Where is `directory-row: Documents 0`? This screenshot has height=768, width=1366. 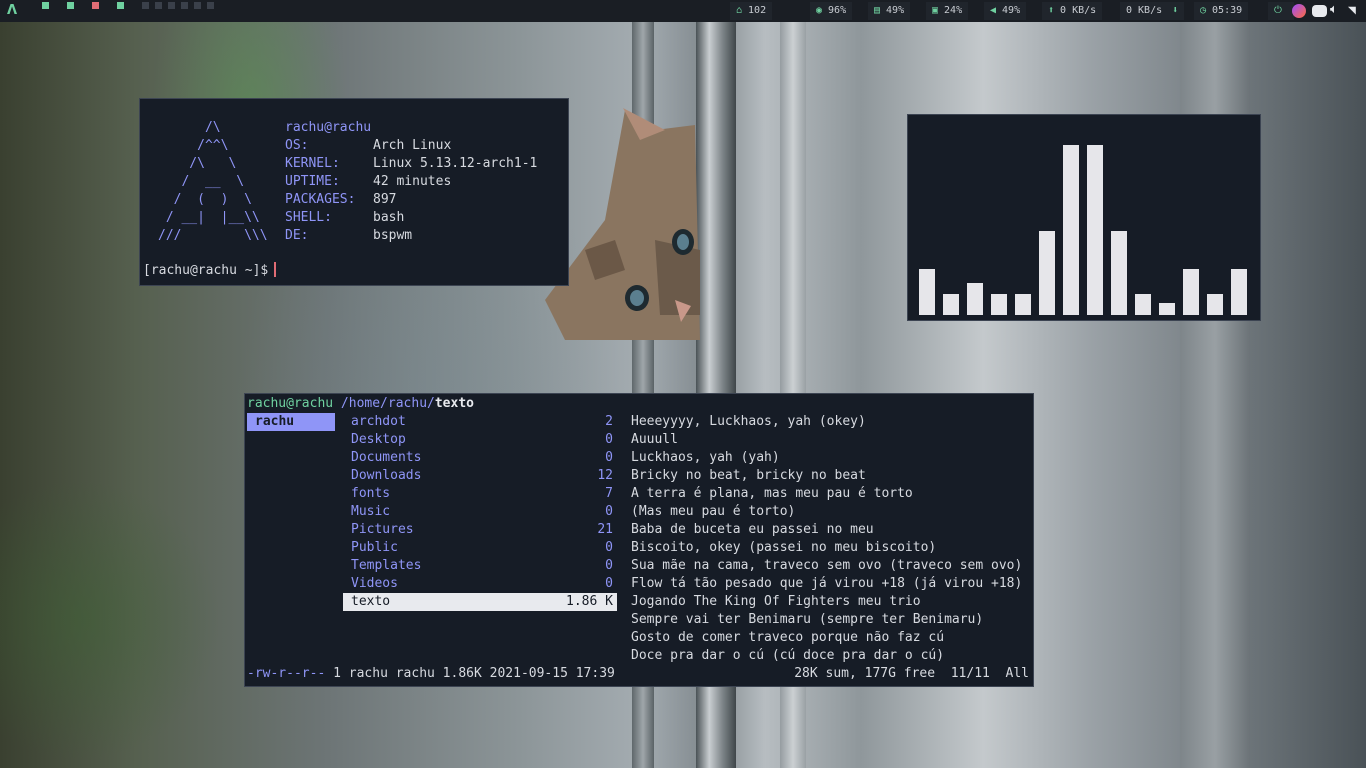 directory-row: Documents 0 is located at coordinates (480, 458).